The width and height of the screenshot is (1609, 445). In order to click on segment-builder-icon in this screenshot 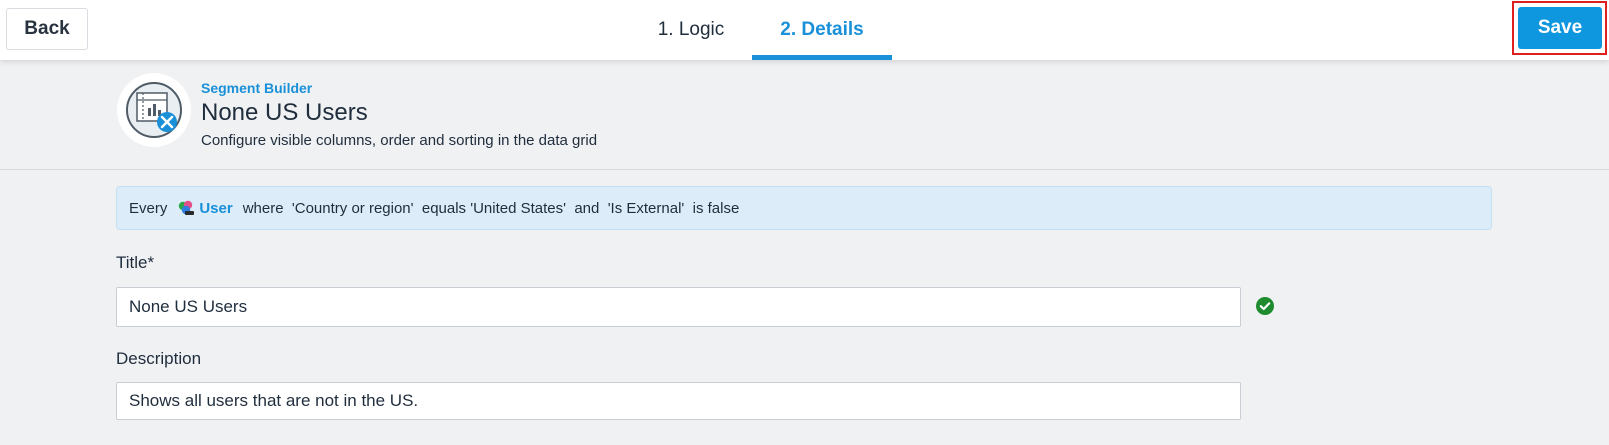, I will do `click(154, 110)`.